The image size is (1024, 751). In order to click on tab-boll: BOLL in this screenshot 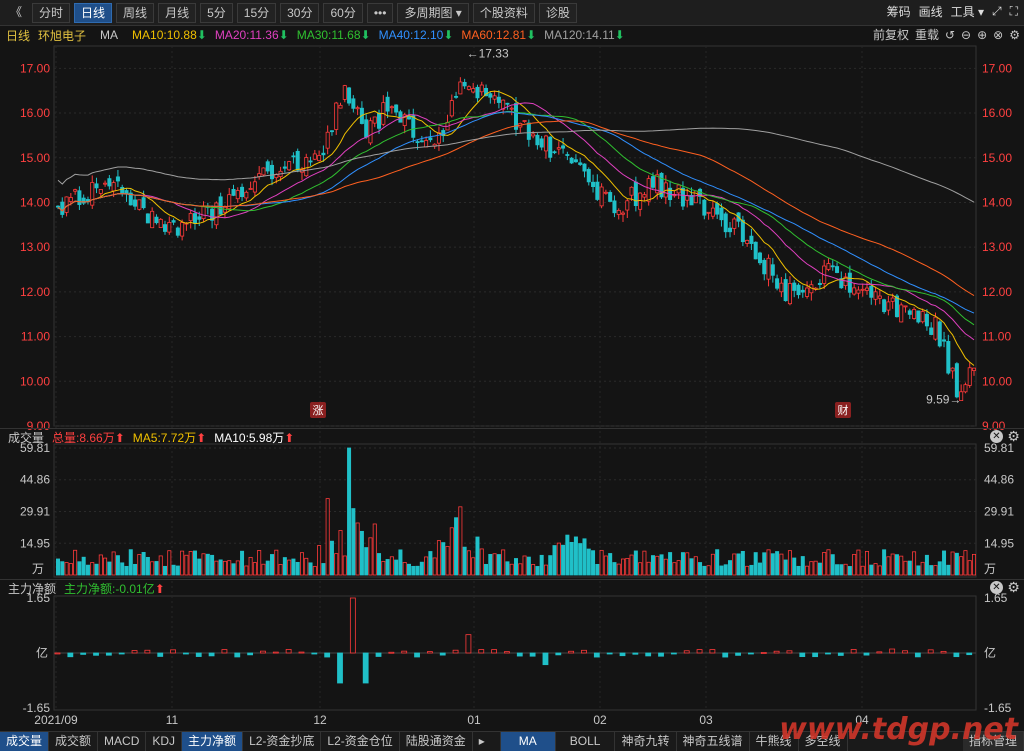, I will do `click(586, 741)`.